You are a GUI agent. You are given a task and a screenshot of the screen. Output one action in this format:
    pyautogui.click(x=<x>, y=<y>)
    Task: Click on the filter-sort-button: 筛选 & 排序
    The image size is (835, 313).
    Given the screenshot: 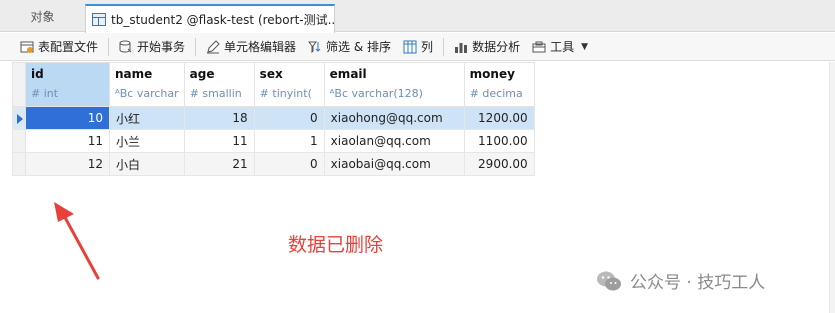 What is the action you would take?
    pyautogui.click(x=349, y=47)
    